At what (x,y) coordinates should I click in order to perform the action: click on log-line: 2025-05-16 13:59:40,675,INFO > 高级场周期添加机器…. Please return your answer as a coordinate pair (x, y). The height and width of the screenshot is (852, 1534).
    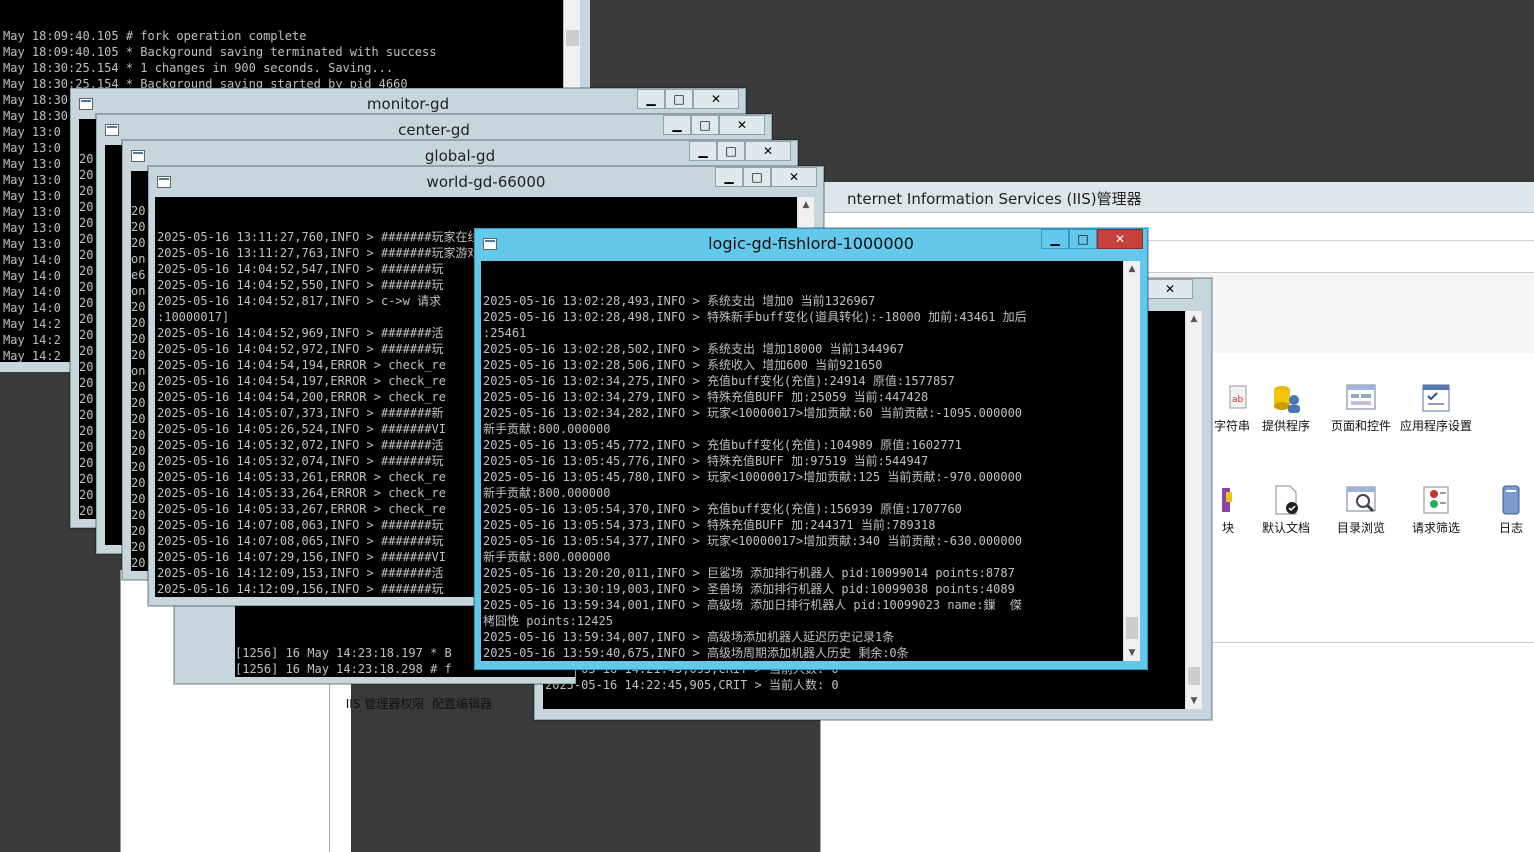
    Looking at the image, I should click on (696, 653).